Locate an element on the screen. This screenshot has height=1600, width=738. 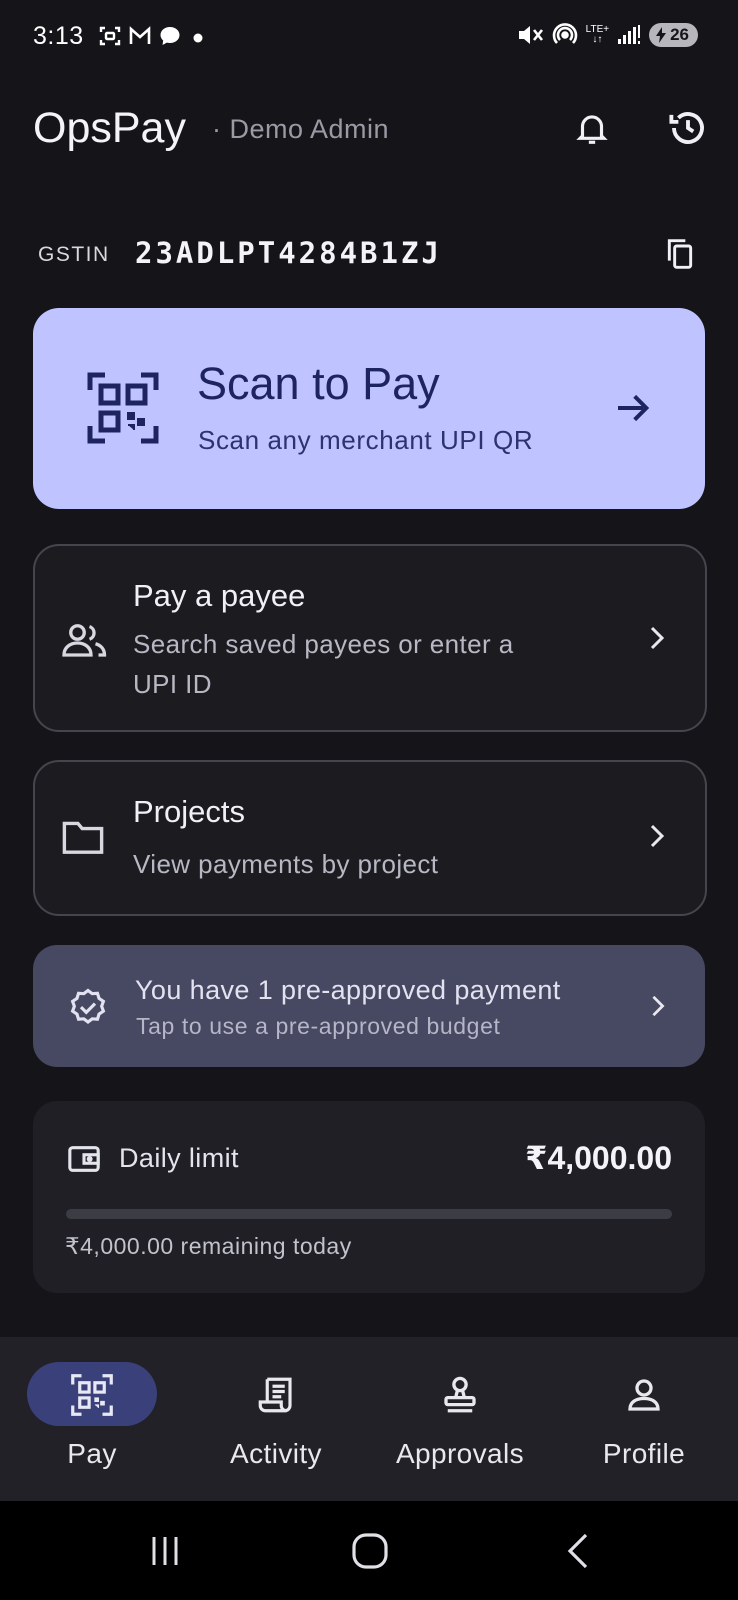
recents-button is located at coordinates (165, 1551).